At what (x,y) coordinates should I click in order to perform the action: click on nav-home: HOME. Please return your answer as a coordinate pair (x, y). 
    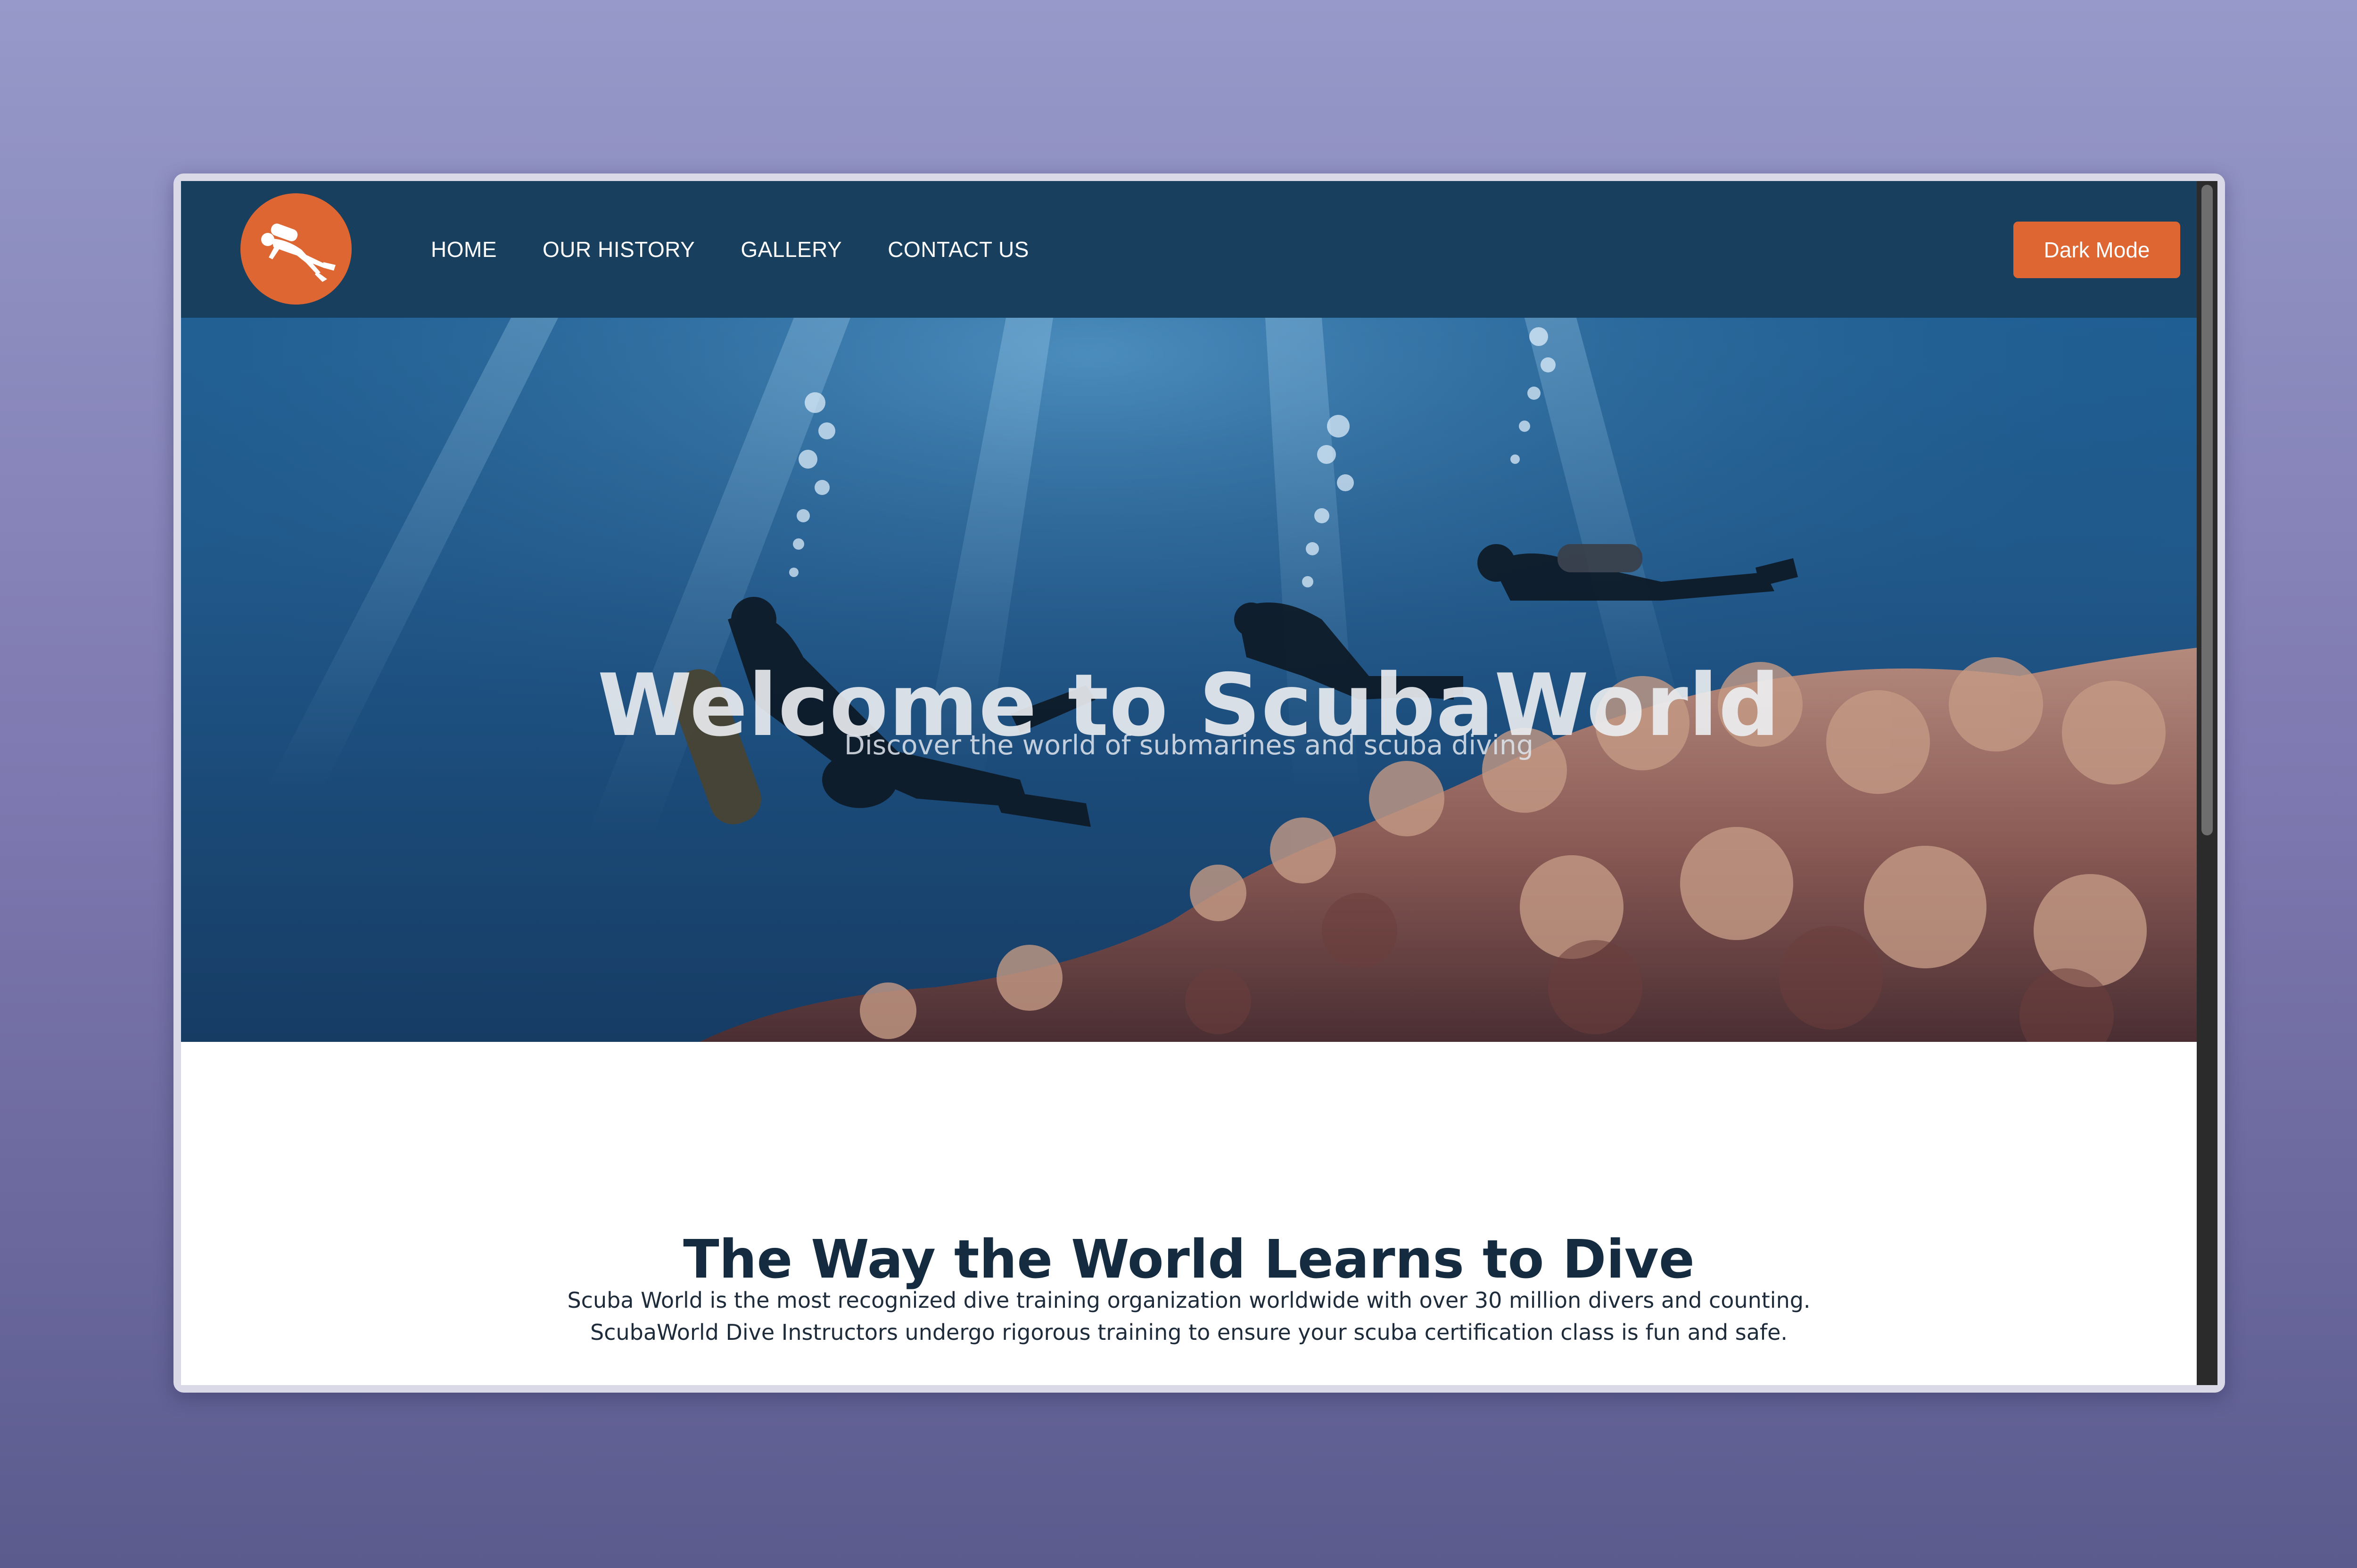
    Looking at the image, I should click on (464, 250).